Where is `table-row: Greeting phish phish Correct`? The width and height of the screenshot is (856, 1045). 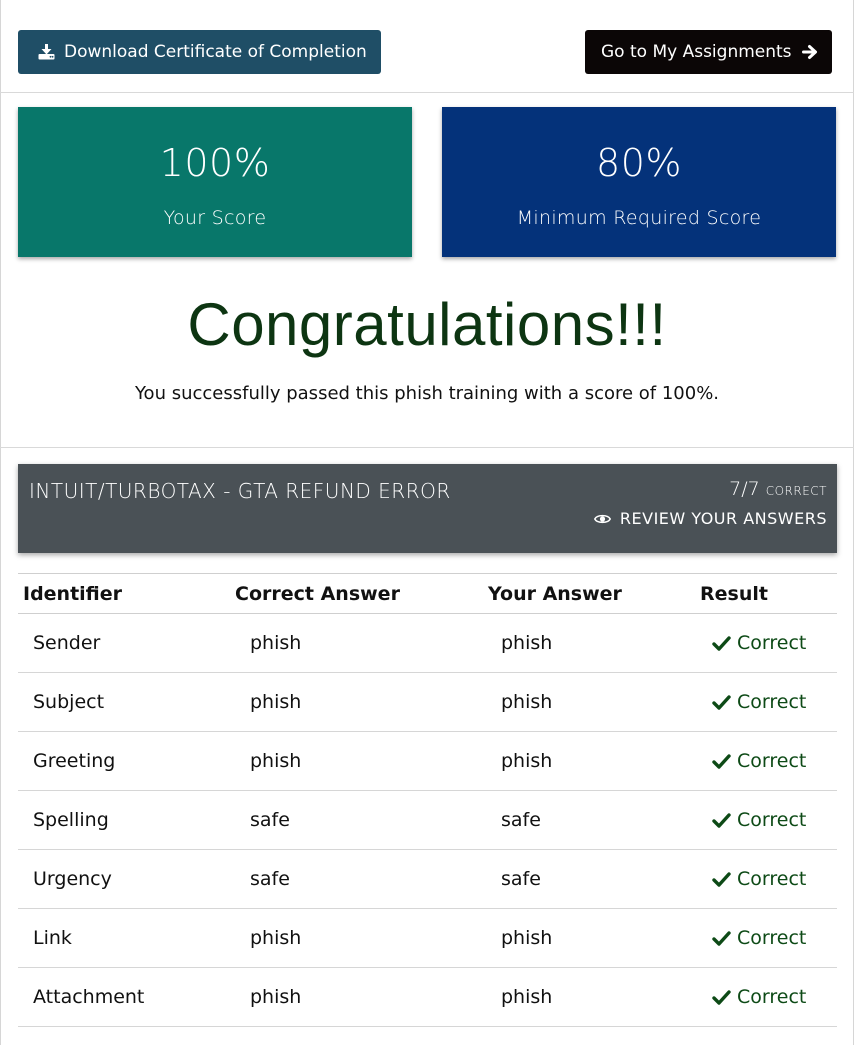
table-row: Greeting phish phish Correct is located at coordinates (427, 761).